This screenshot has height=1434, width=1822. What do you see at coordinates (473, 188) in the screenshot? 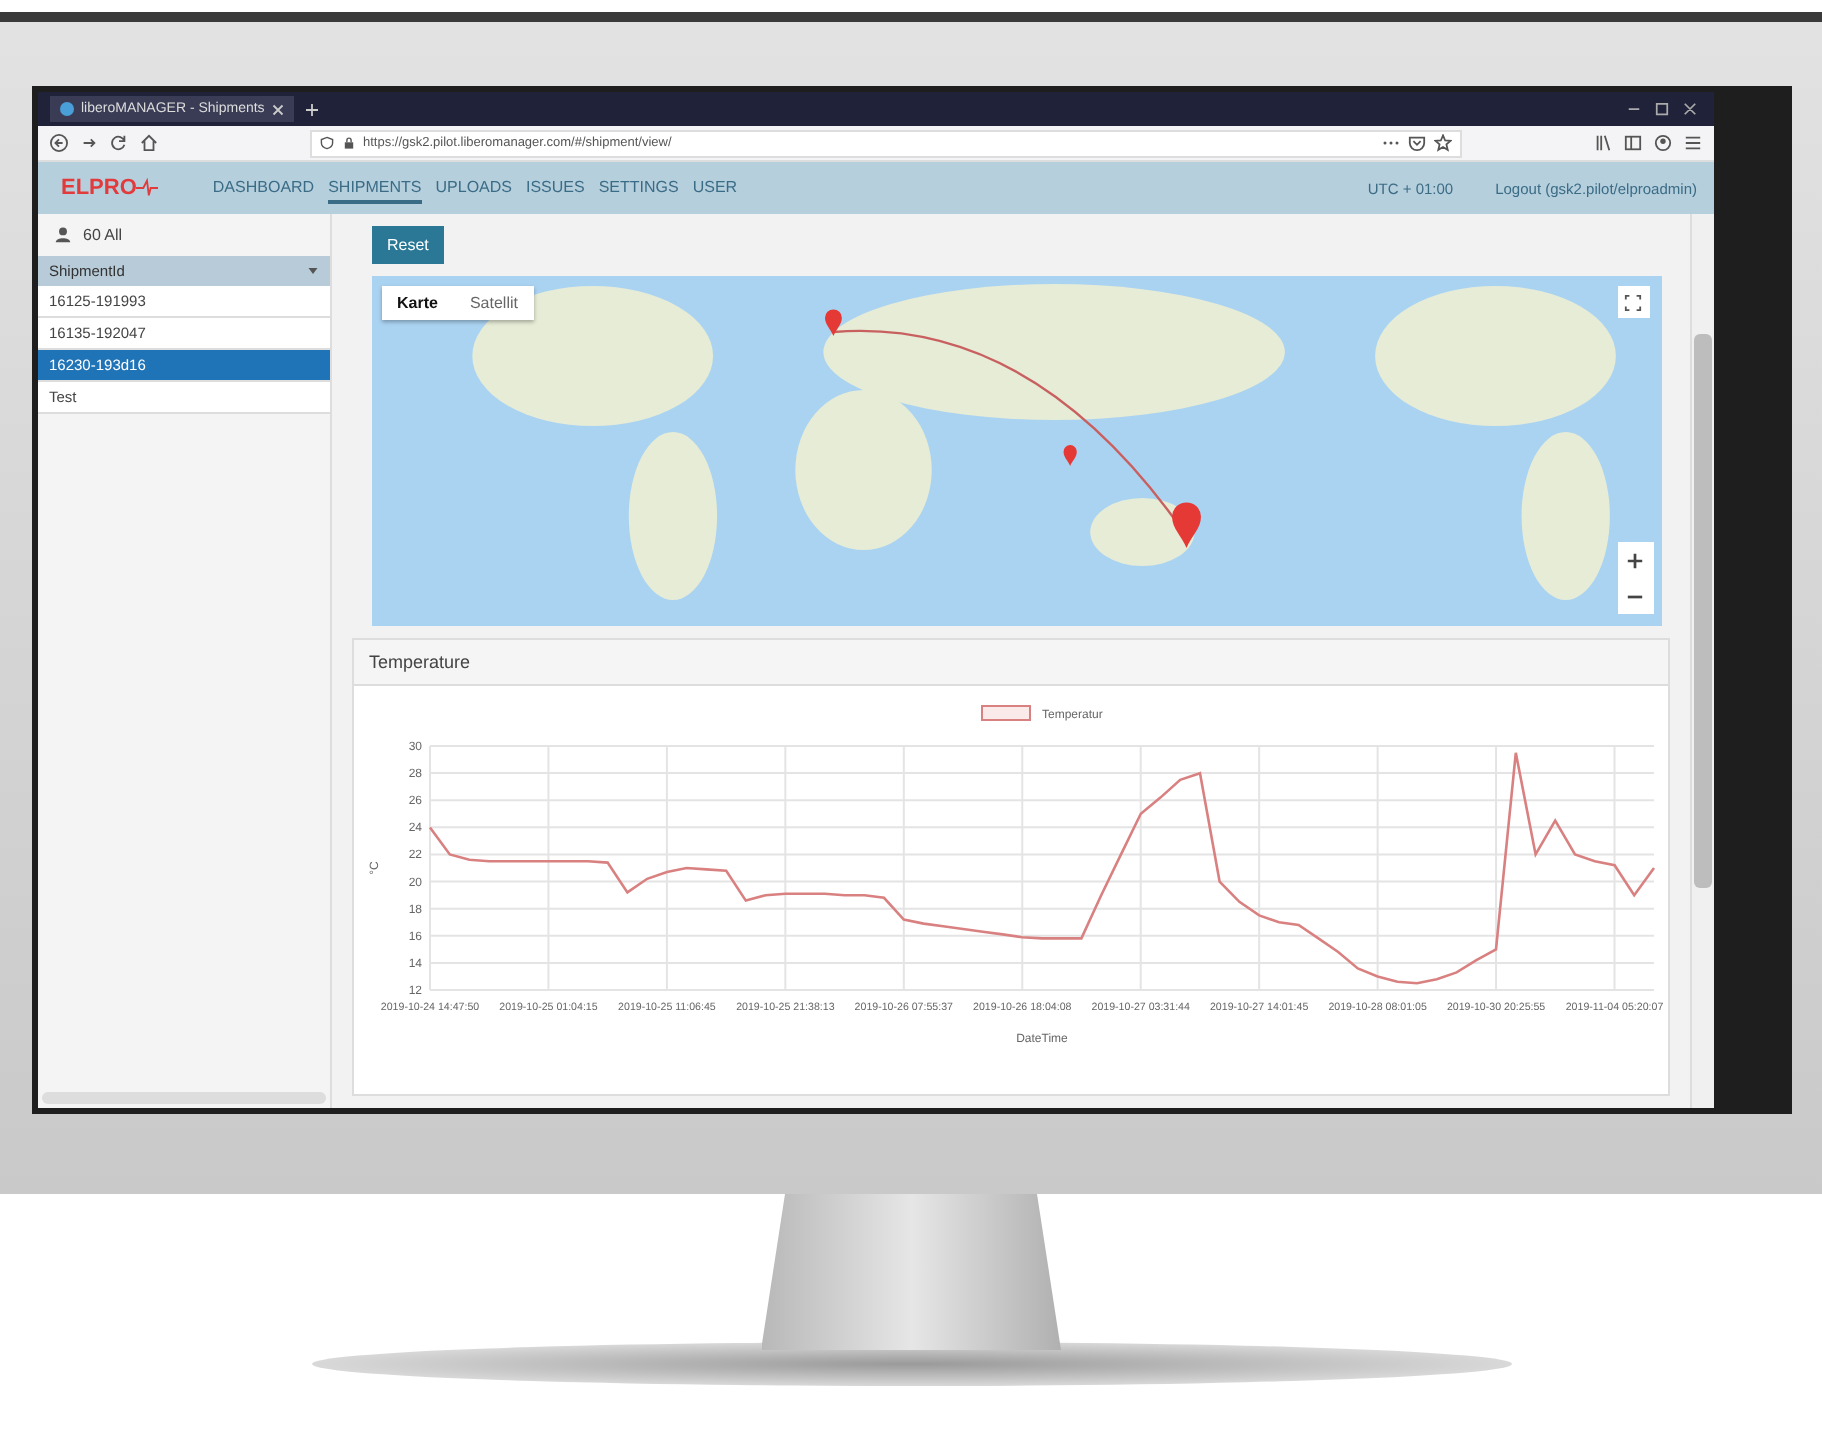
I see `nav-link: UPLOADS` at bounding box center [473, 188].